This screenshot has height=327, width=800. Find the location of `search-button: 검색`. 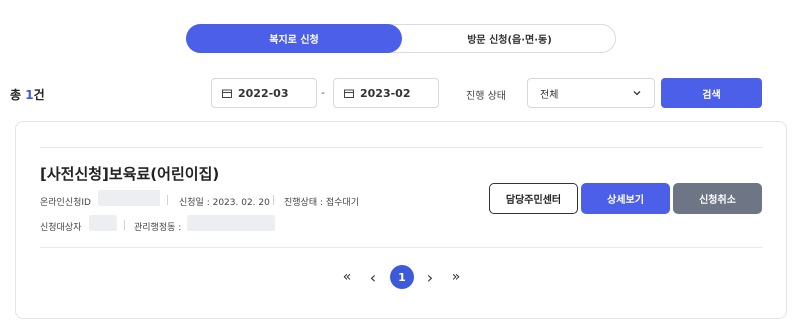

search-button: 검색 is located at coordinates (711, 93).